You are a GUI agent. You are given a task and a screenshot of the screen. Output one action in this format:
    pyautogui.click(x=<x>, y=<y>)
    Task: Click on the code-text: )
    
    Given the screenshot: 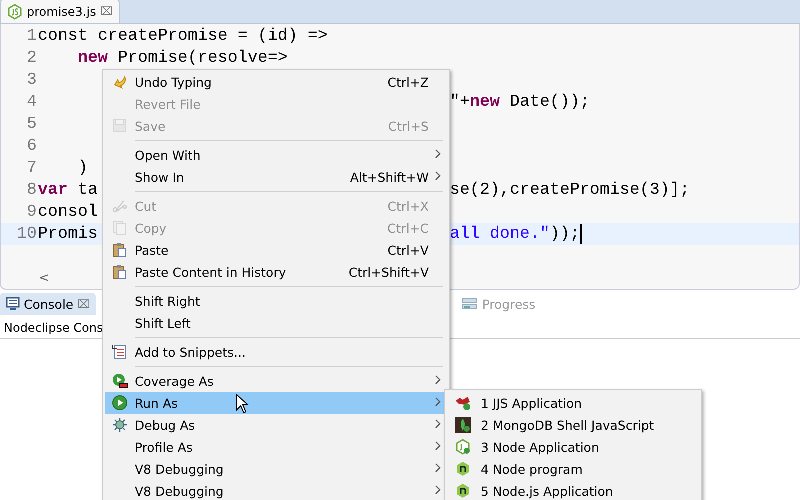 What is the action you would take?
    pyautogui.click(x=82, y=168)
    